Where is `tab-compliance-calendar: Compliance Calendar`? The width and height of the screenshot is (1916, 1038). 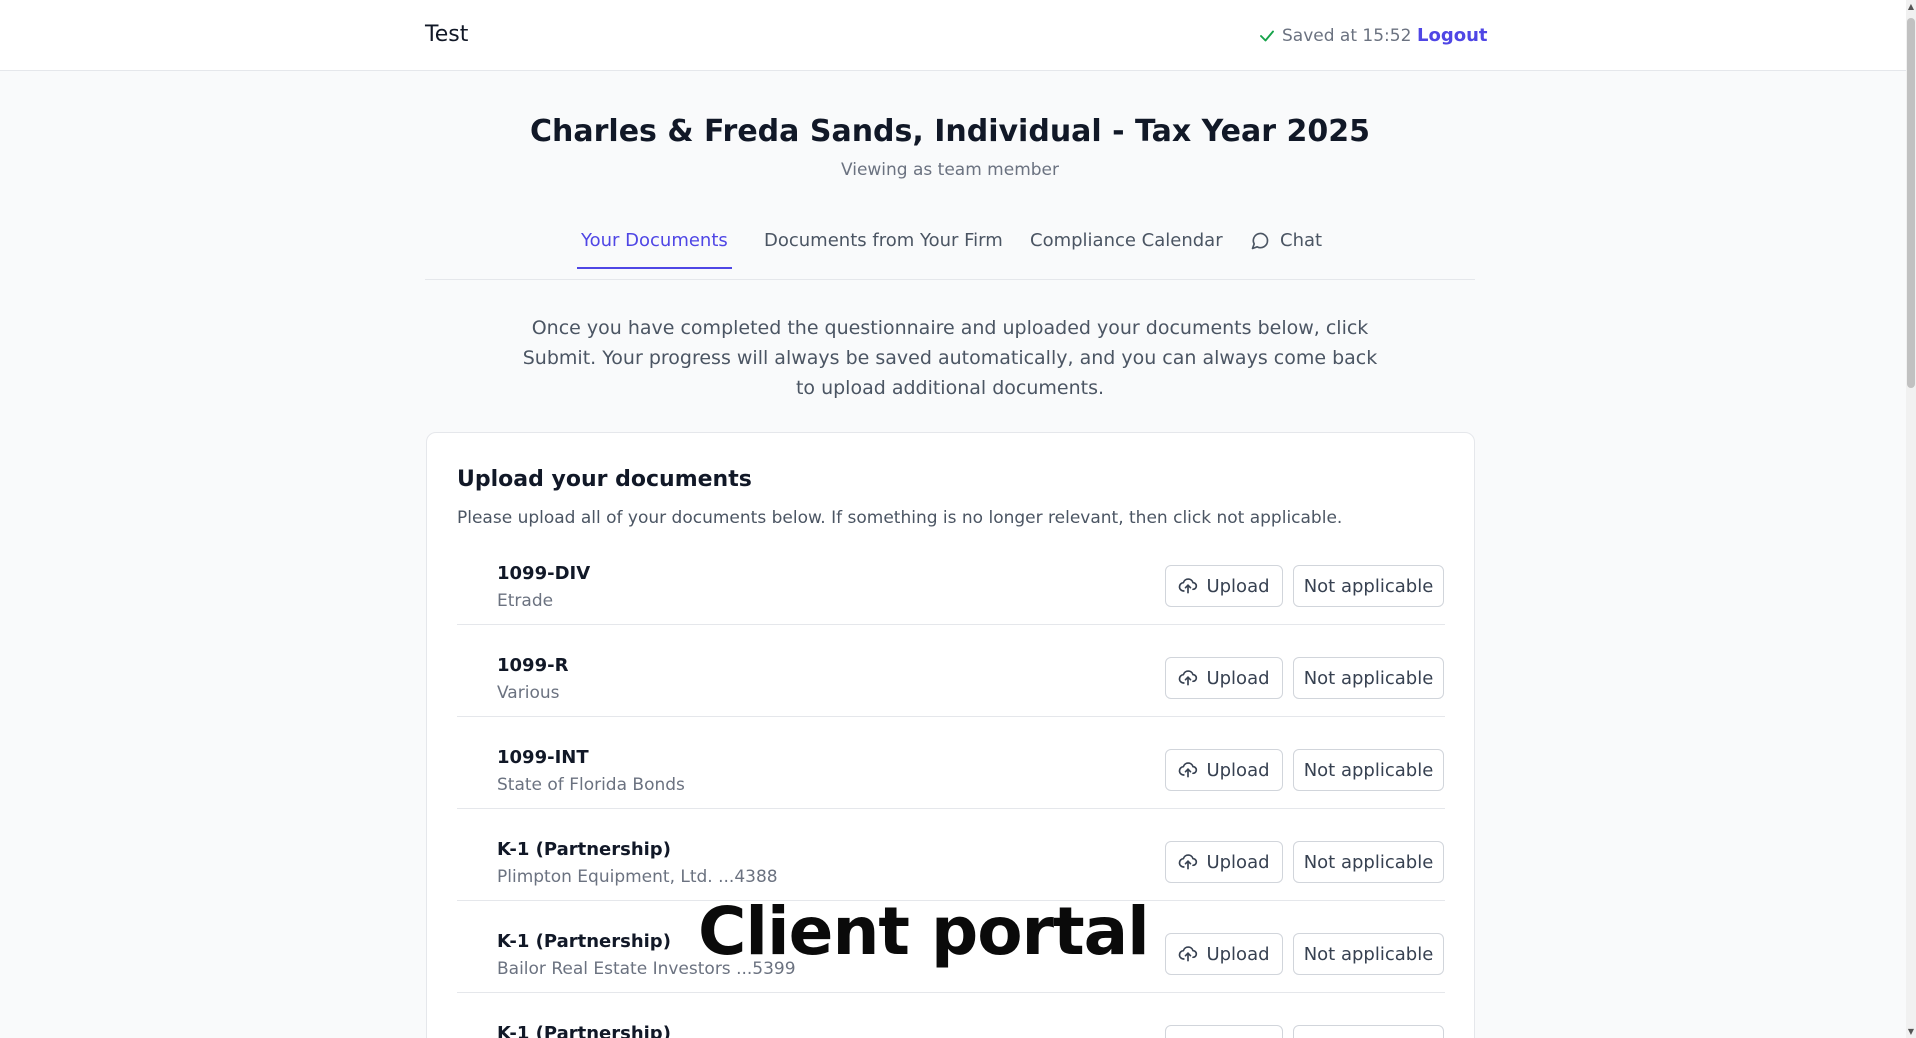 tab-compliance-calendar: Compliance Calendar is located at coordinates (1126, 248).